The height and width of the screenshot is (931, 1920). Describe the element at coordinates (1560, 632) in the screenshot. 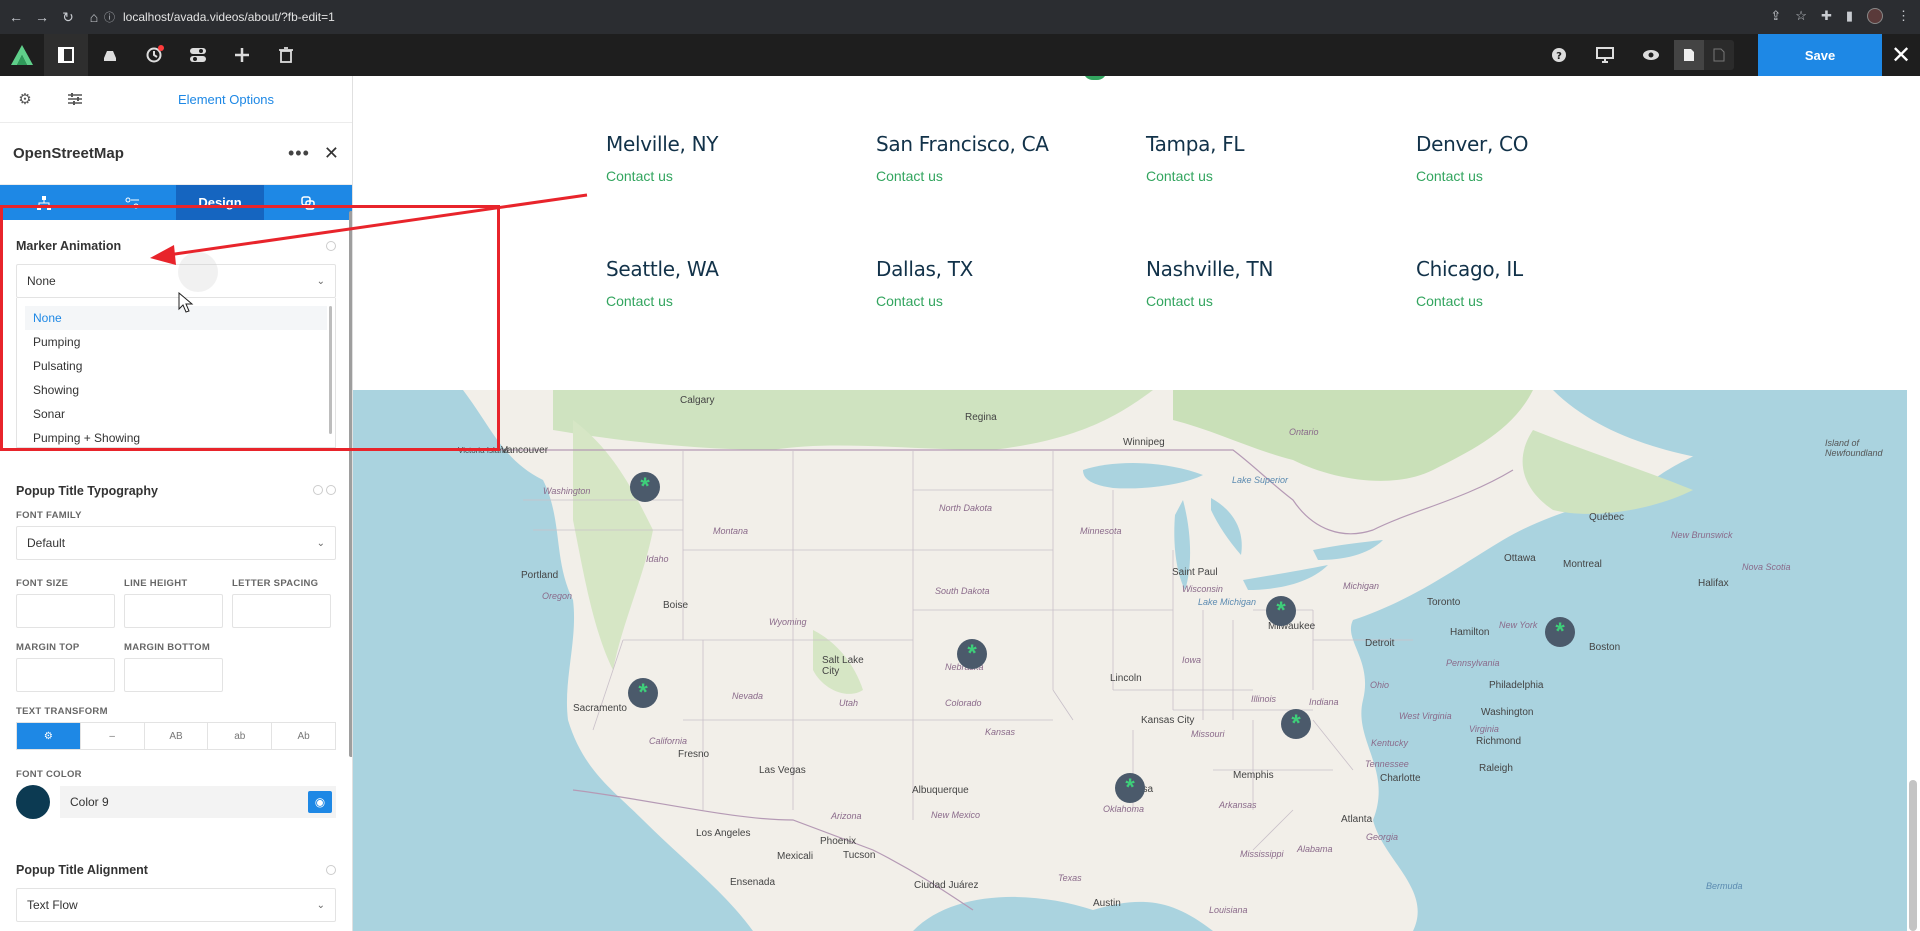

I see `map-marker-melville: *` at that location.